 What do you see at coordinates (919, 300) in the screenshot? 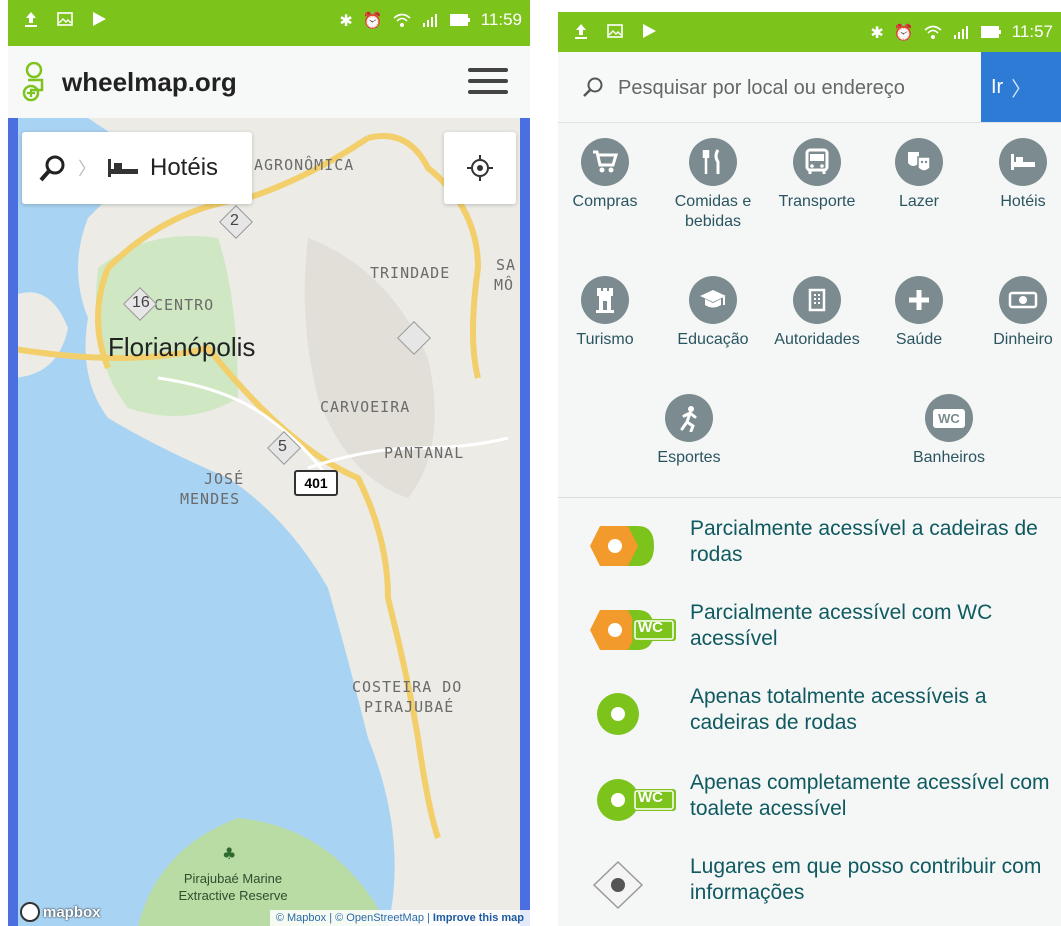
I see `plus-icon` at bounding box center [919, 300].